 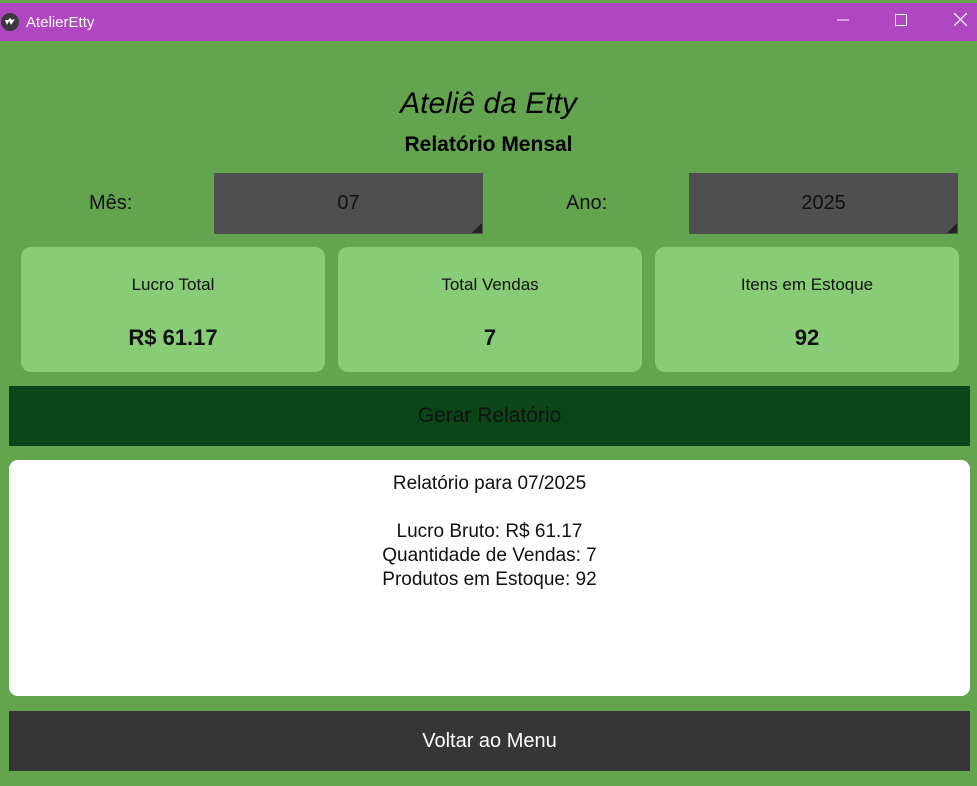 What do you see at coordinates (488, 22) in the screenshot?
I see `title-bar: AtelierEtty` at bounding box center [488, 22].